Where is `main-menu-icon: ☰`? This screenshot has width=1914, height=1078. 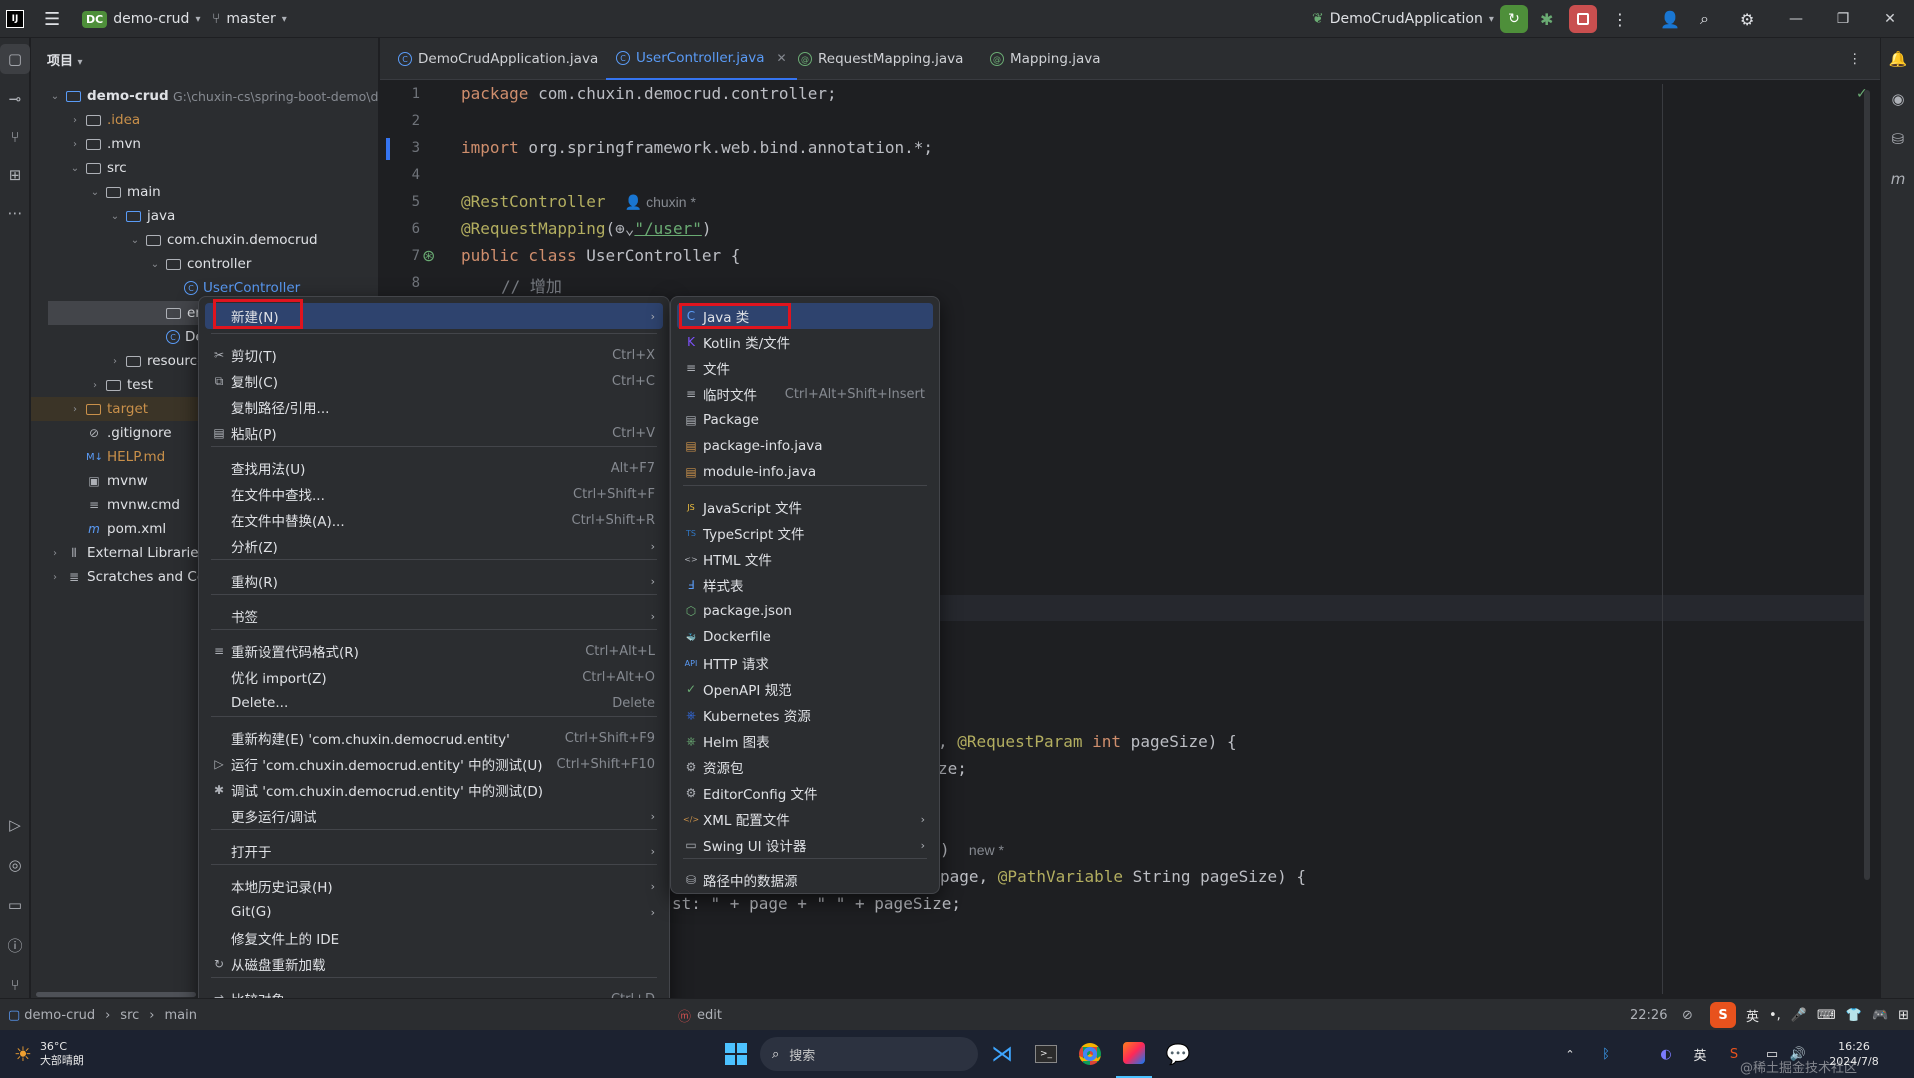 main-menu-icon: ☰ is located at coordinates (52, 19).